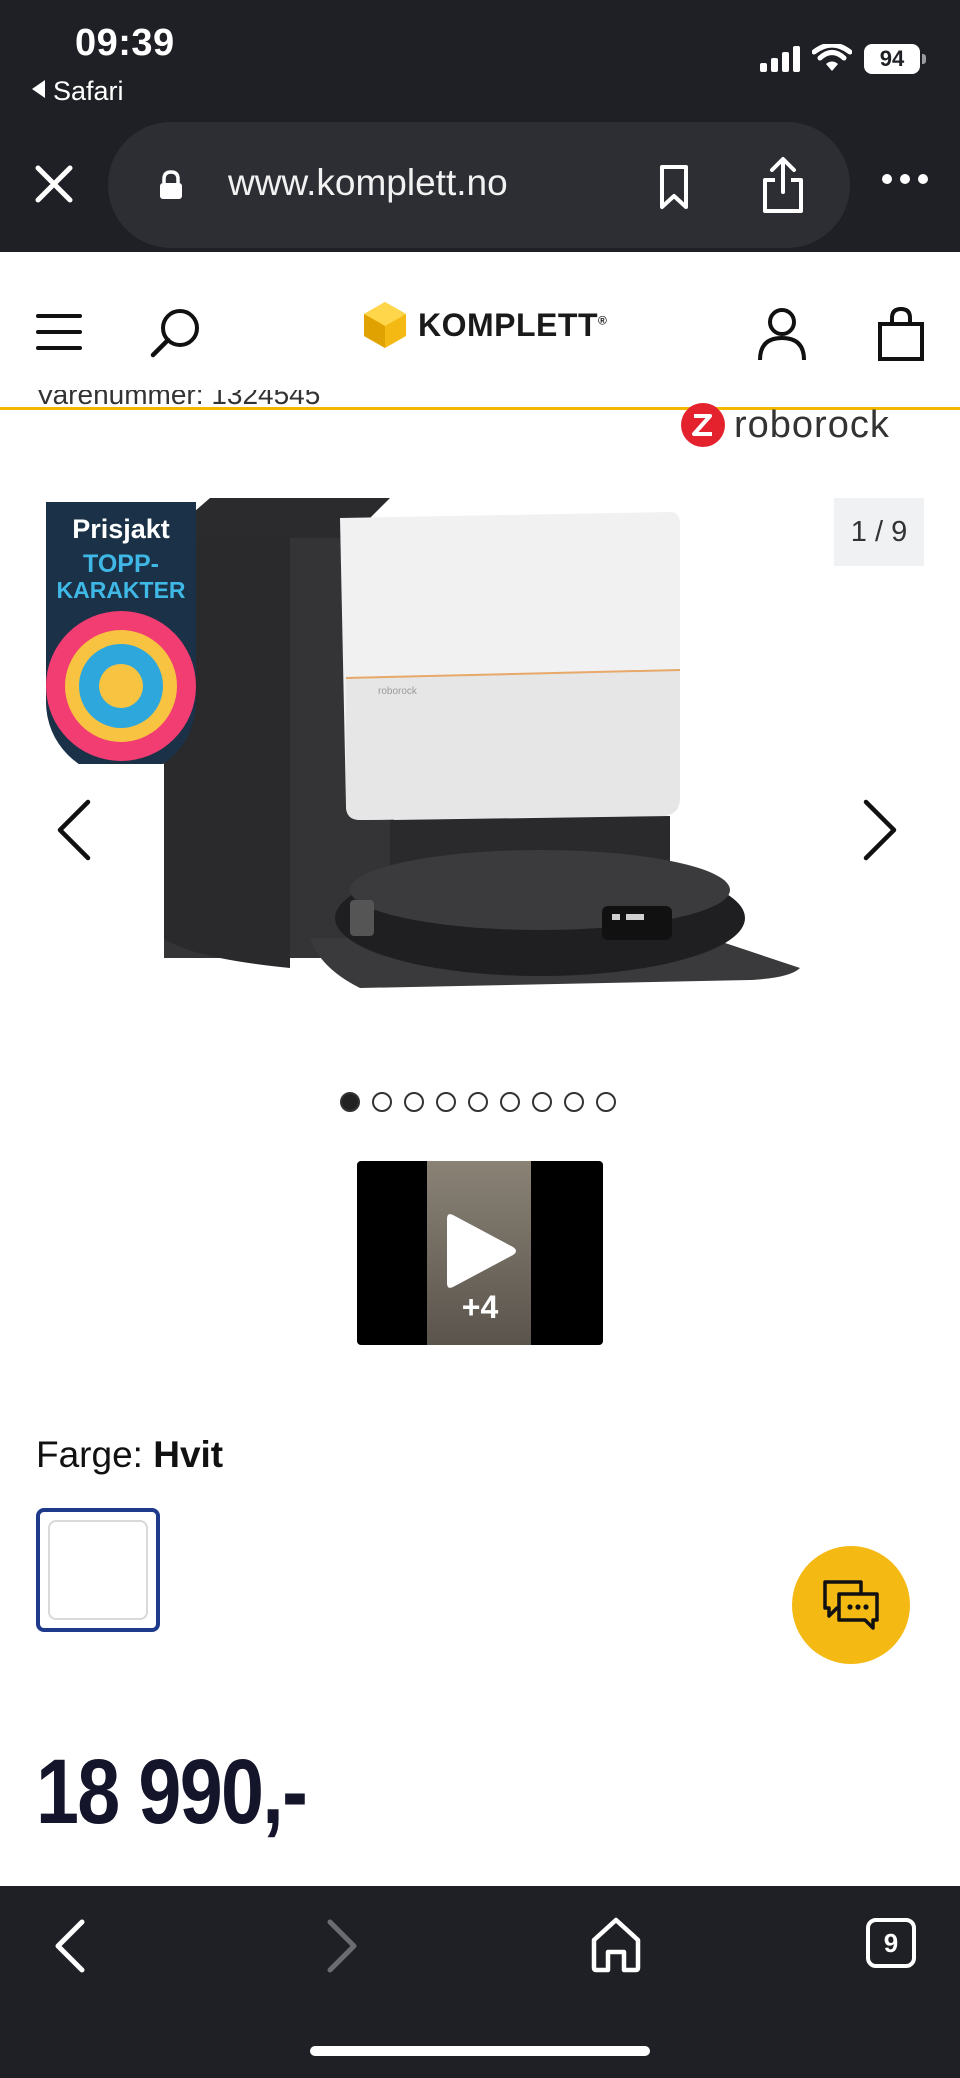 Image resolution: width=960 pixels, height=2078 pixels. Describe the element at coordinates (121, 529) in the screenshot. I see `badge-line-1: Prisjakt` at that location.